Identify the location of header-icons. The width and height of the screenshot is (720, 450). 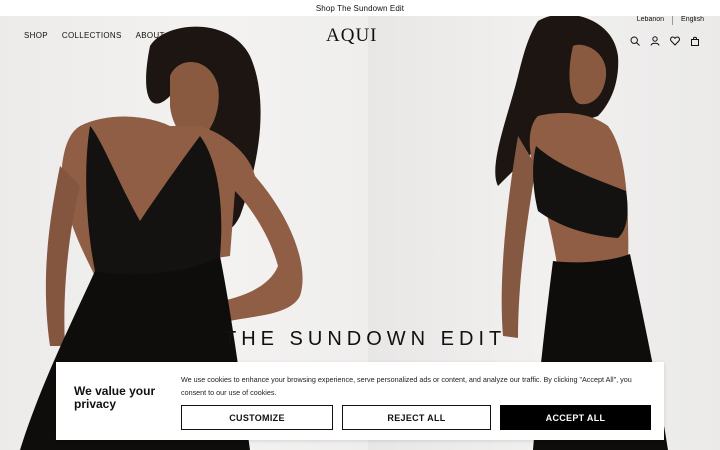
(665, 41).